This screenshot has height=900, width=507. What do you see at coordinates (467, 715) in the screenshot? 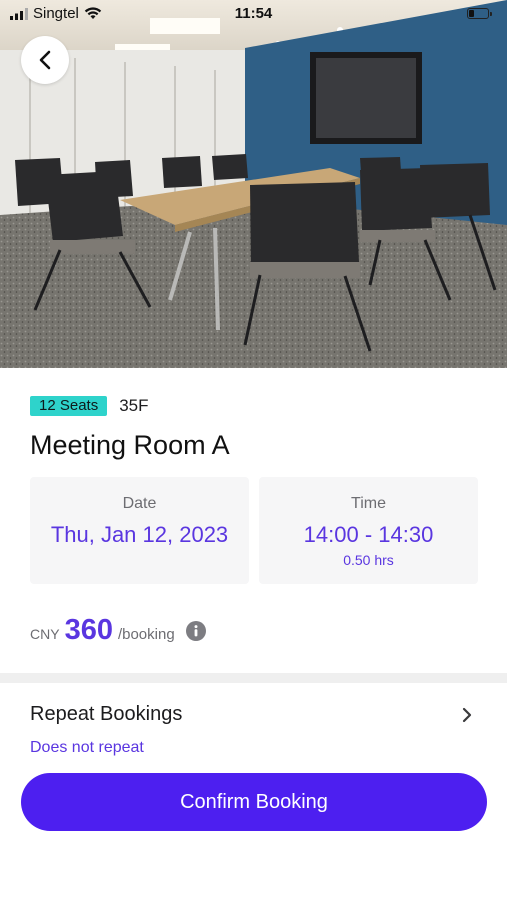
I see `chevron-right-icon` at bounding box center [467, 715].